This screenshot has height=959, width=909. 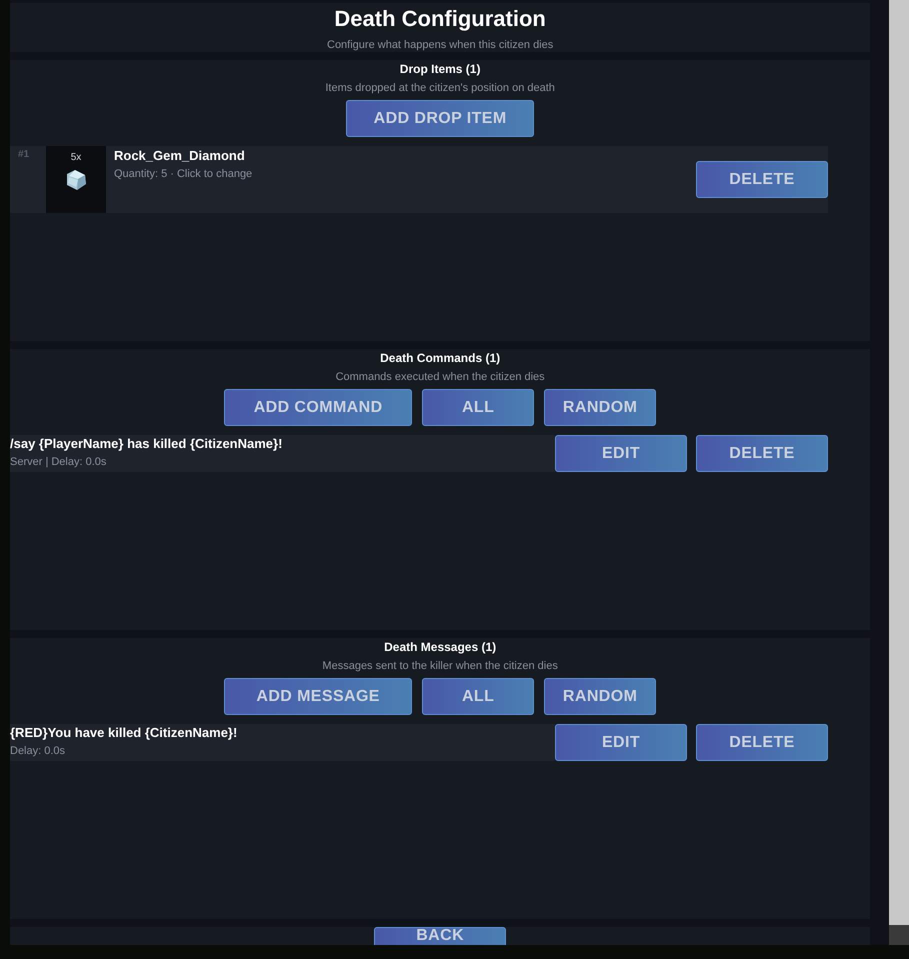 I want to click on entry-detail: Server | Delay: 0.0s, so click(x=59, y=462).